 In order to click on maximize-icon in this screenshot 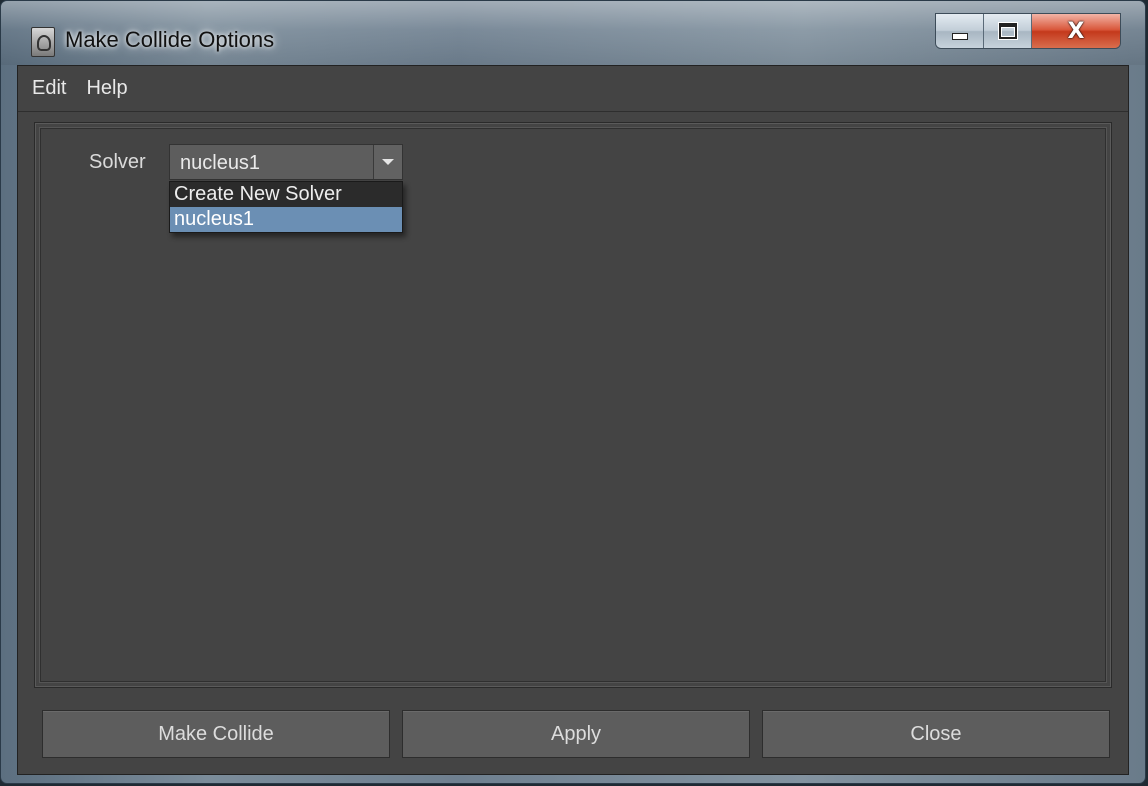, I will do `click(1007, 31)`.